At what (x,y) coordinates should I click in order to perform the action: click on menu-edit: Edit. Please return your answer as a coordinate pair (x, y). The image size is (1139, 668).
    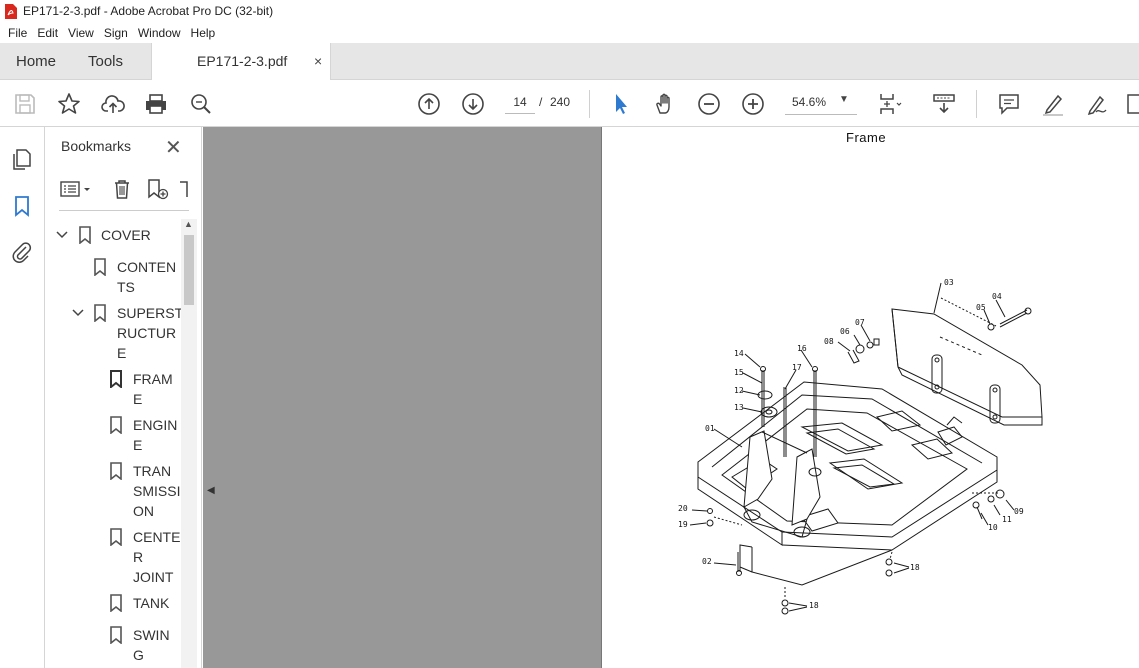
    Looking at the image, I should click on (47, 33).